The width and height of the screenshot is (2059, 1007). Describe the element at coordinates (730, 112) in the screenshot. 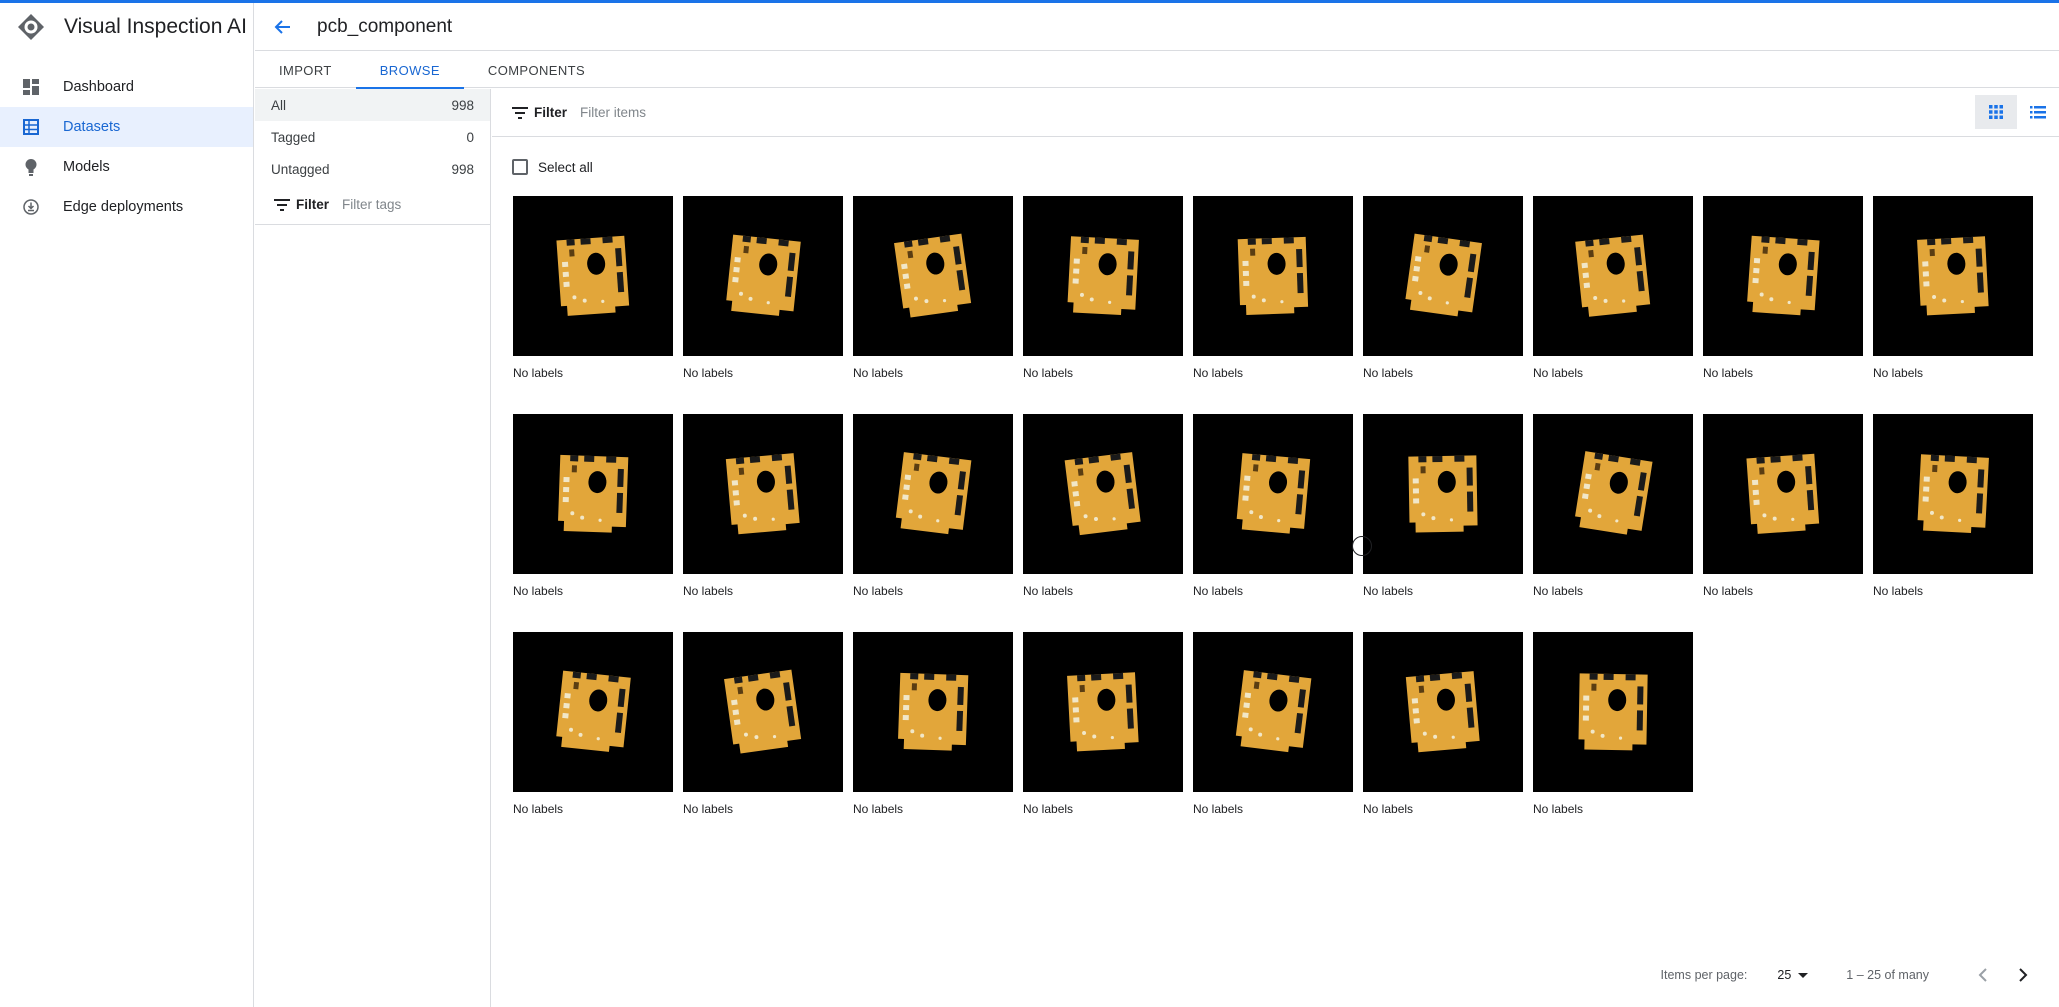

I see `item-filter-input` at that location.